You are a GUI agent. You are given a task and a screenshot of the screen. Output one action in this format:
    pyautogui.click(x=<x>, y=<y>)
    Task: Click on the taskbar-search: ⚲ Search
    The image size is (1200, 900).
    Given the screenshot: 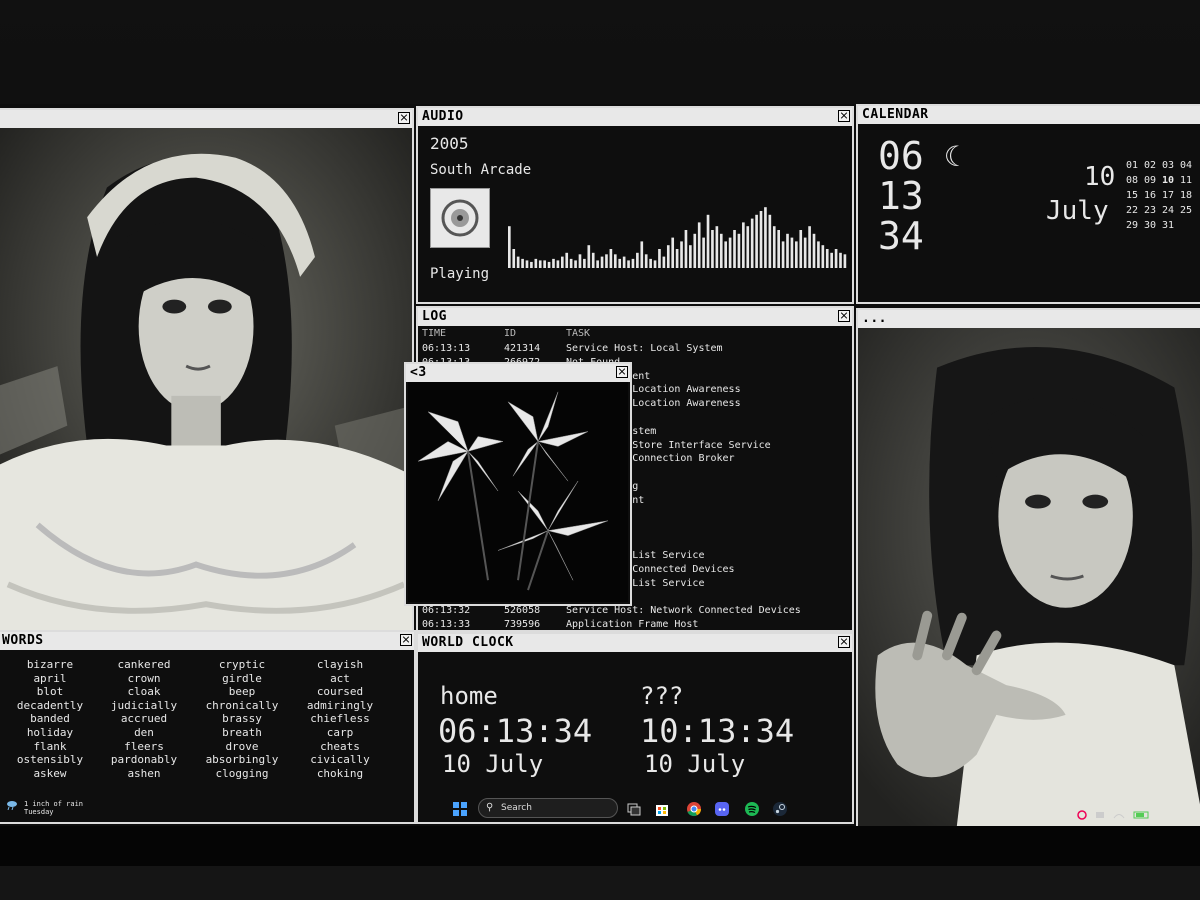 What is the action you would take?
    pyautogui.click(x=548, y=808)
    